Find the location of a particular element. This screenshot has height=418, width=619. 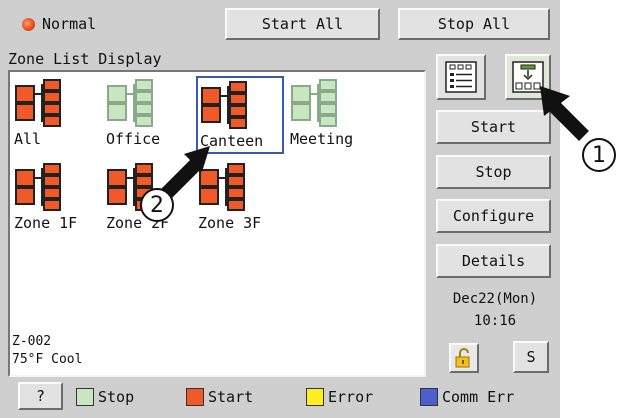

callout-2: 2 is located at coordinates (157, 205).